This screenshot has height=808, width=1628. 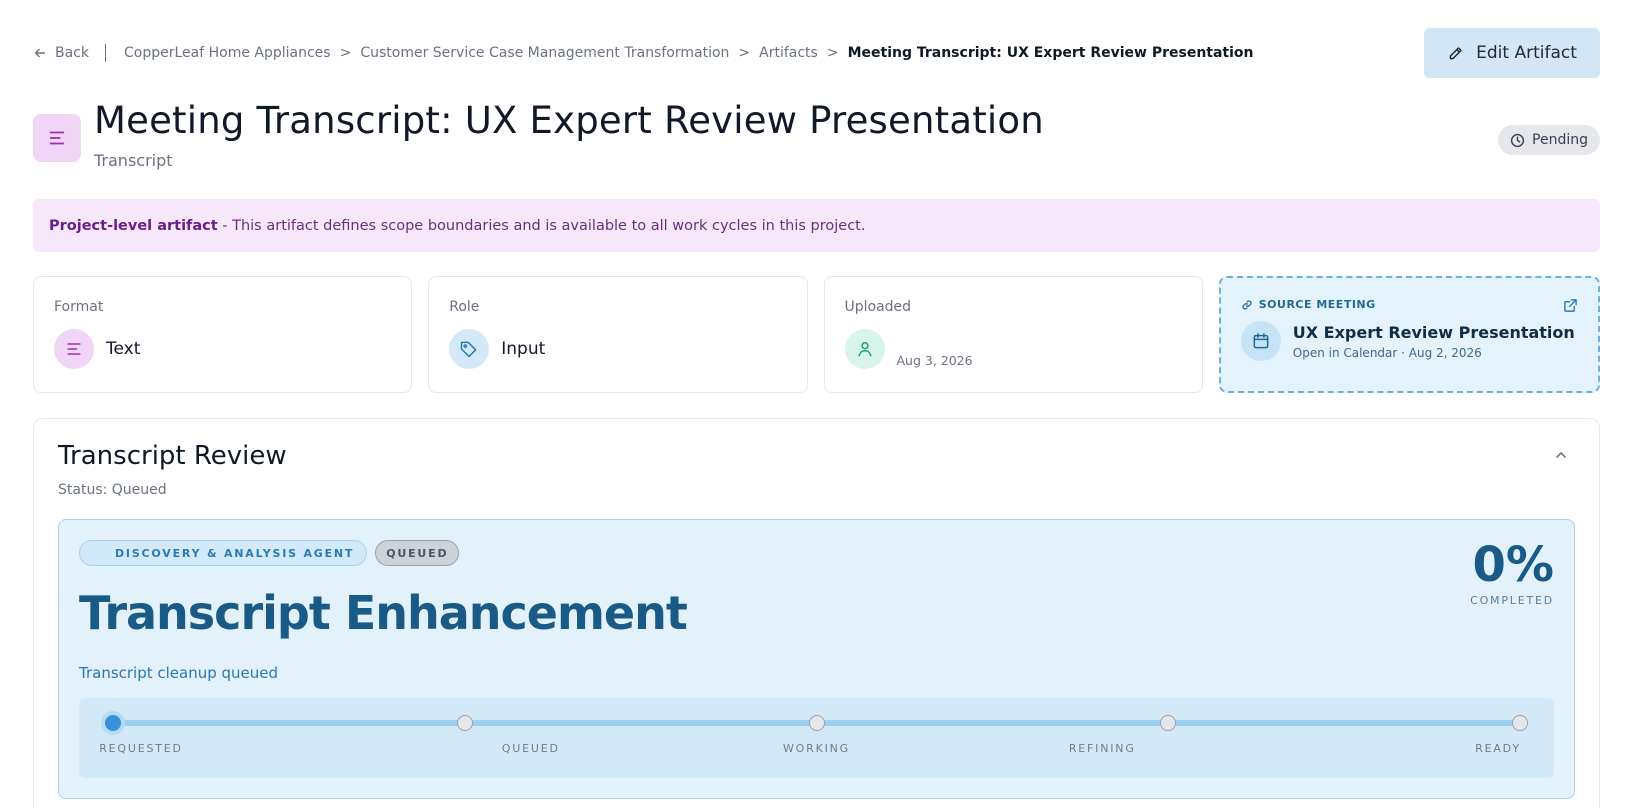 I want to click on stage-node-requested, so click(x=113, y=723).